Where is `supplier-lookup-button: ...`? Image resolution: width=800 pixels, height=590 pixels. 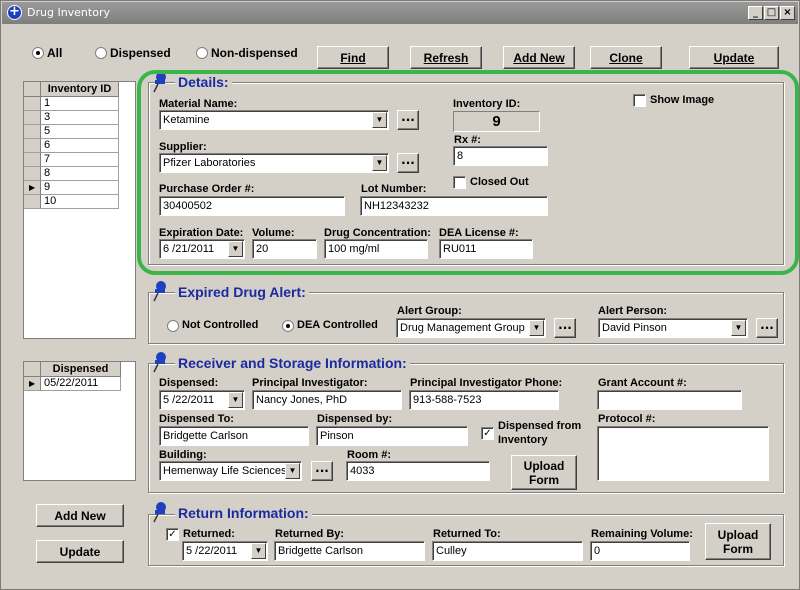
supplier-lookup-button: ... is located at coordinates (408, 163).